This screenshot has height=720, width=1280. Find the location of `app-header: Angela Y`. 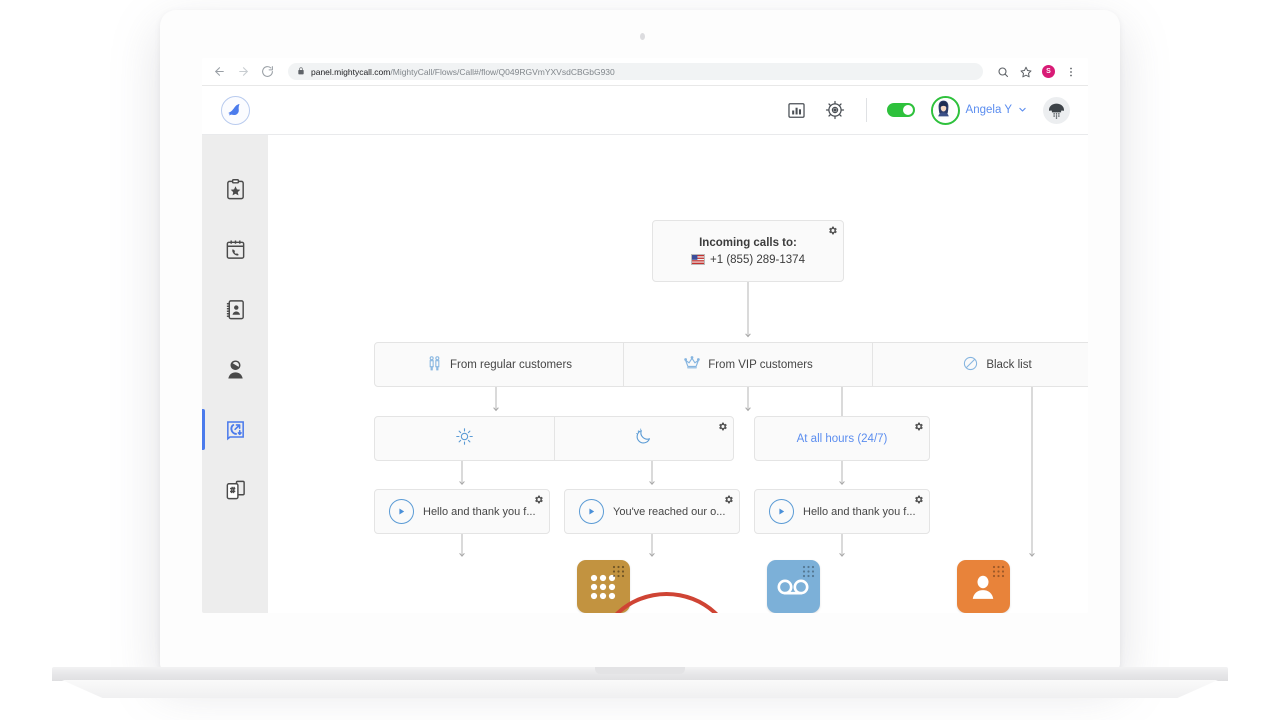

app-header: Angela Y is located at coordinates (645, 110).